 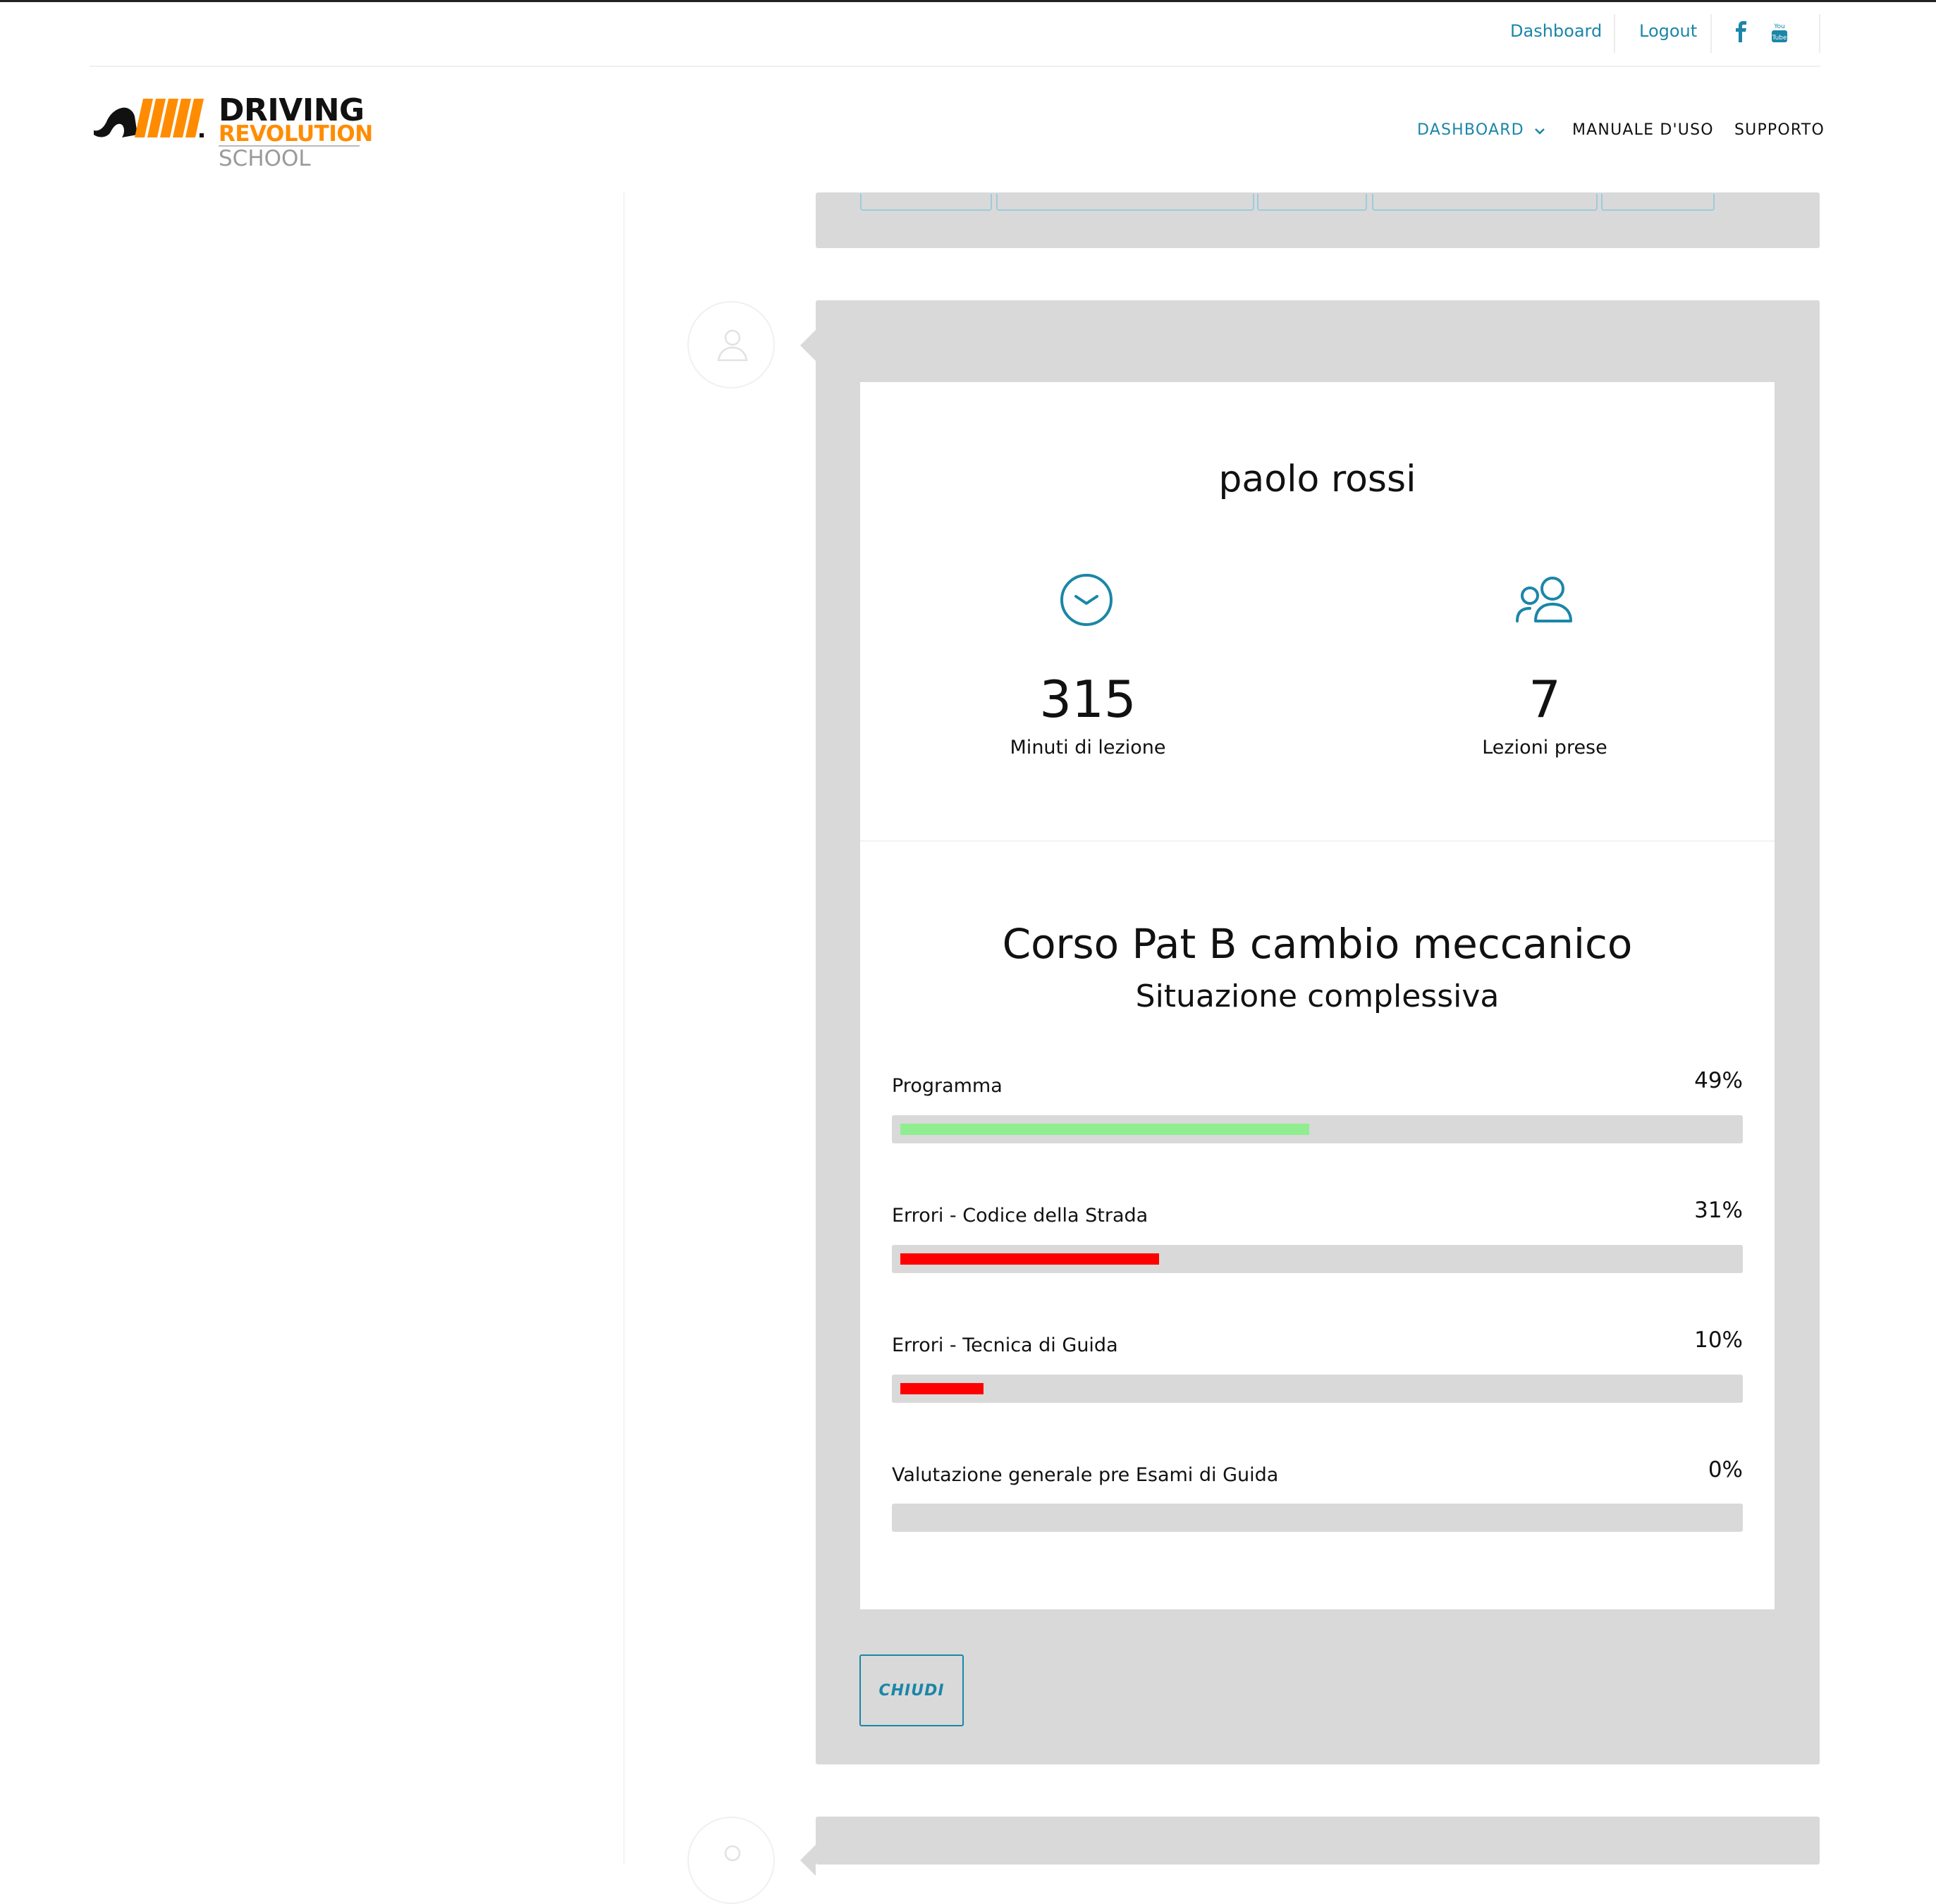 What do you see at coordinates (1317, 841) in the screenshot?
I see `card-divider` at bounding box center [1317, 841].